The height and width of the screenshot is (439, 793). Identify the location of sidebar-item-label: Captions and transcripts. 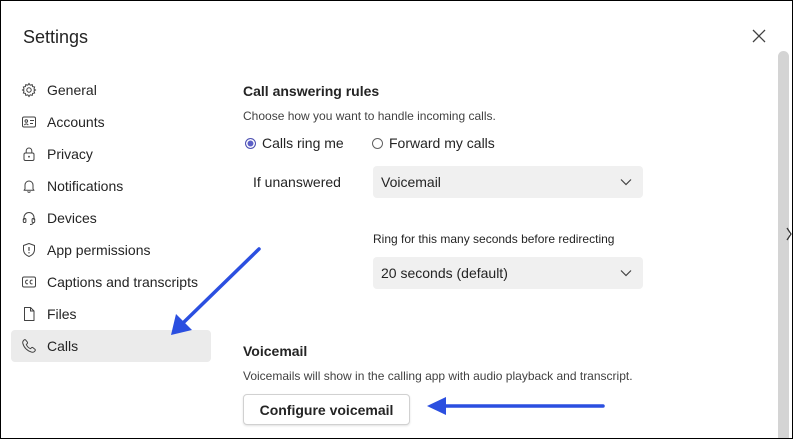
(122, 282).